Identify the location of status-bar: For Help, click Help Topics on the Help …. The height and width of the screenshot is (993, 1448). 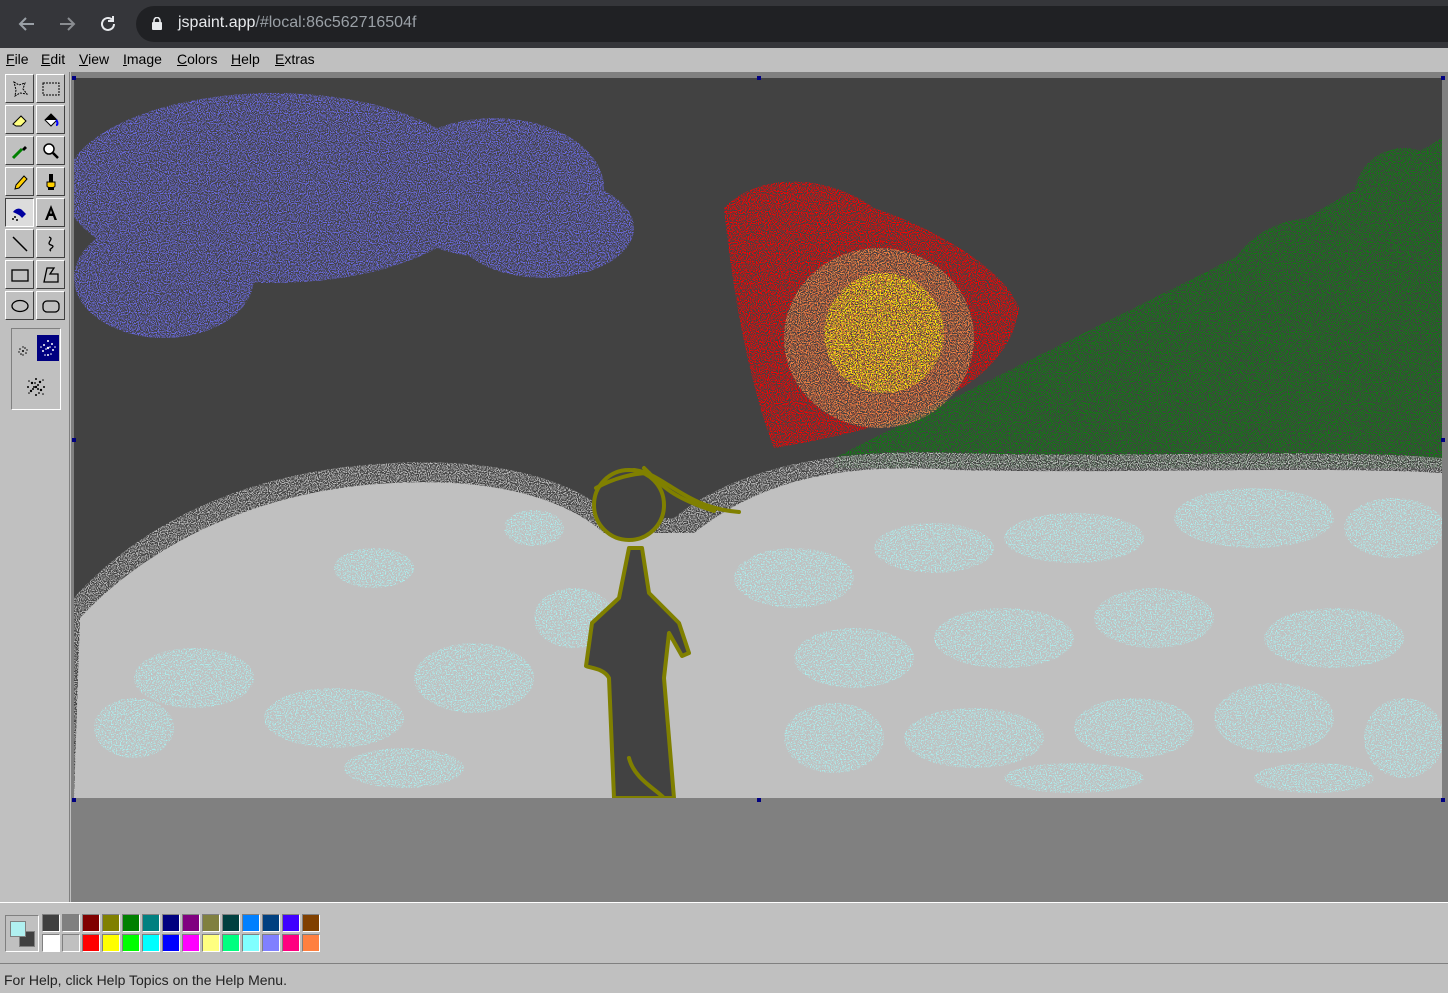
(724, 978).